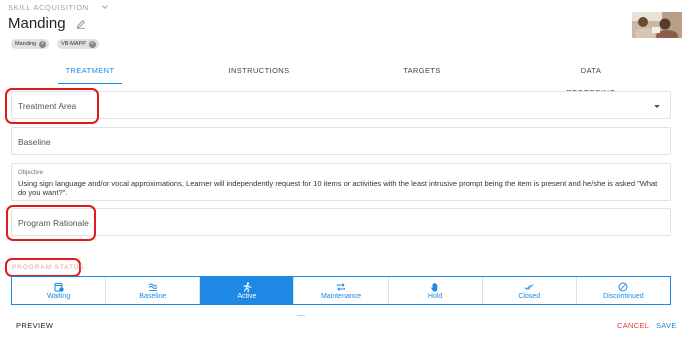 The width and height of the screenshot is (688, 342). Describe the element at coordinates (341, 296) in the screenshot. I see `status-option-label: Maintenance` at that location.